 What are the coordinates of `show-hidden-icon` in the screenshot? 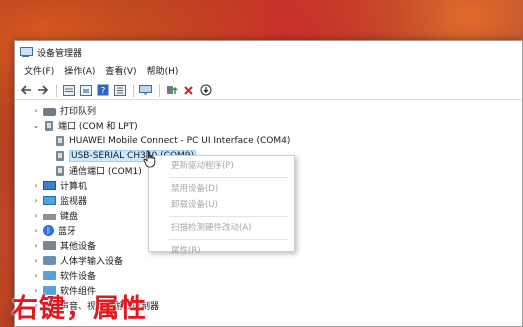 It's located at (119, 90).